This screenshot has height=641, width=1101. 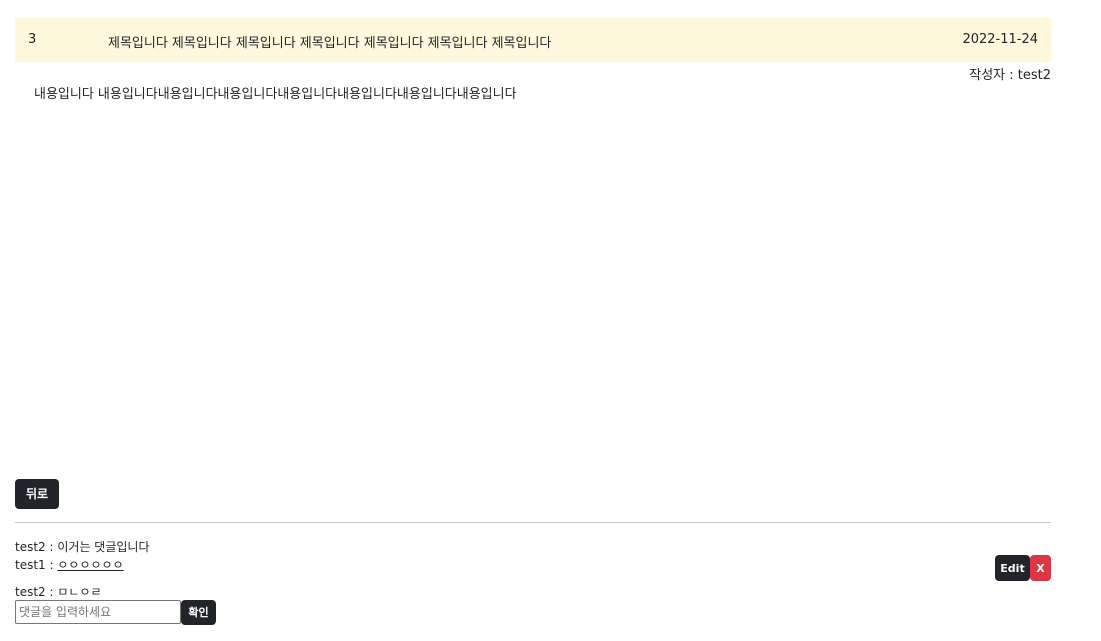 What do you see at coordinates (1010, 75) in the screenshot?
I see `post-author: 작성자 : test2` at bounding box center [1010, 75].